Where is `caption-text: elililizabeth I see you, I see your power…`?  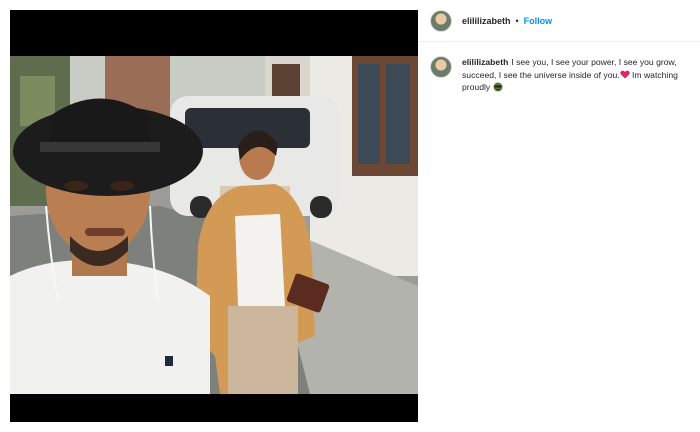 caption-text: elililizabeth I see you, I see your power… is located at coordinates (580, 75).